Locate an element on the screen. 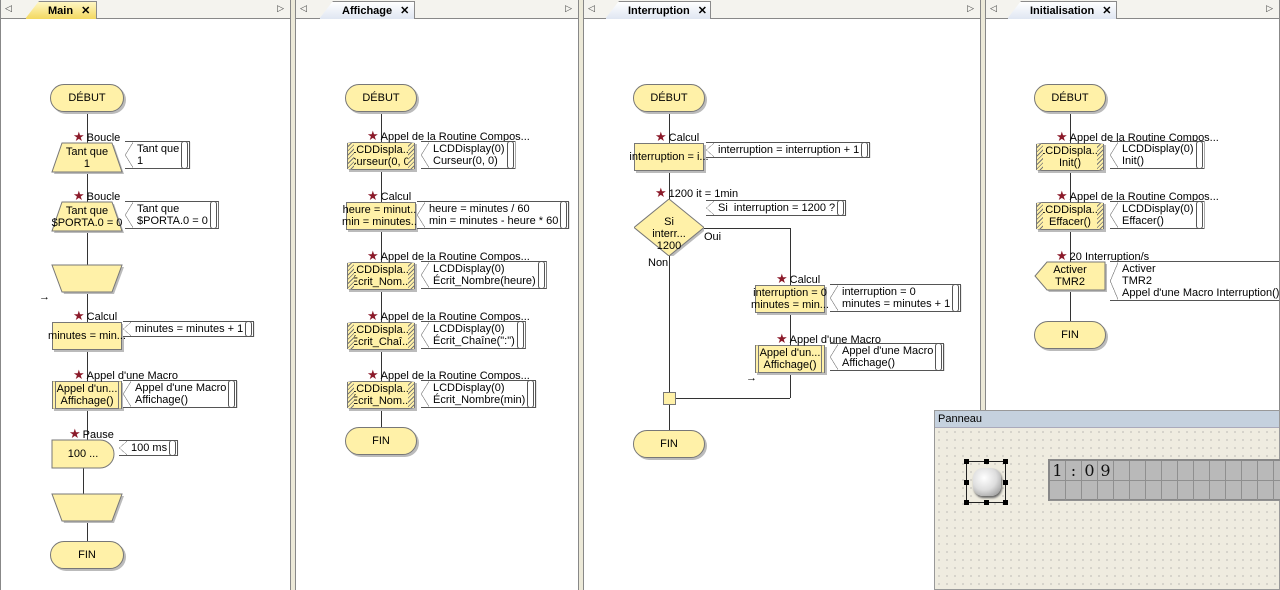 The width and height of the screenshot is (1280, 590). block-text: Activer TMR2 is located at coordinates (1070, 276).